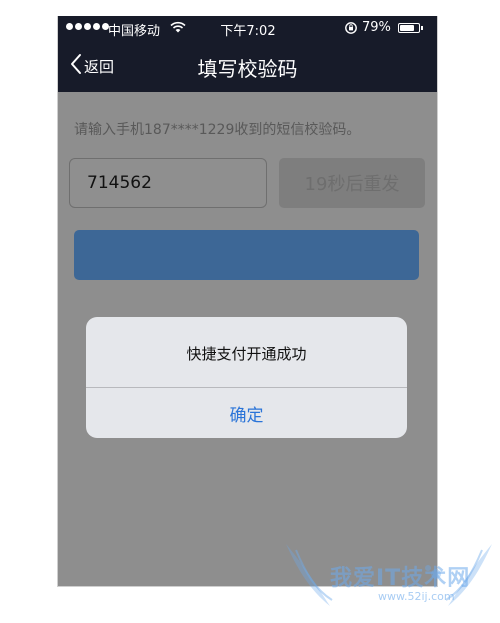  Describe the element at coordinates (410, 28) in the screenshot. I see `battery-icon` at that location.